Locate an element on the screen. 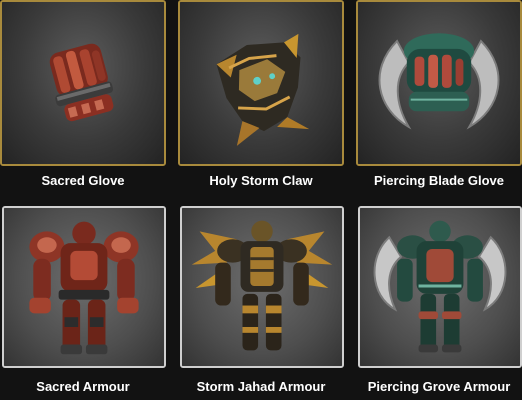  item-name: Holy Storm Claw is located at coordinates (261, 180).